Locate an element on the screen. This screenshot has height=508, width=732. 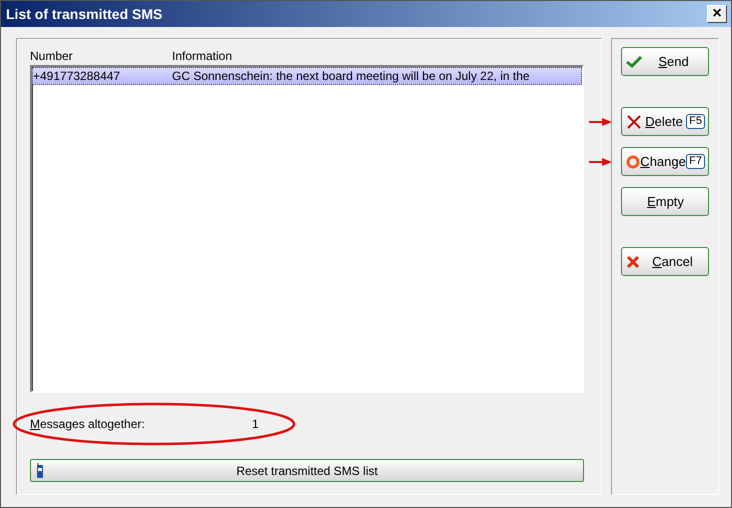
messages-label: Messages altogether: is located at coordinates (88, 424).